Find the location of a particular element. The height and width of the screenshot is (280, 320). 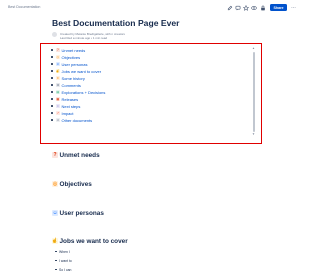

heading-unmet-needs: ? Unmet needs is located at coordinates (76, 155).